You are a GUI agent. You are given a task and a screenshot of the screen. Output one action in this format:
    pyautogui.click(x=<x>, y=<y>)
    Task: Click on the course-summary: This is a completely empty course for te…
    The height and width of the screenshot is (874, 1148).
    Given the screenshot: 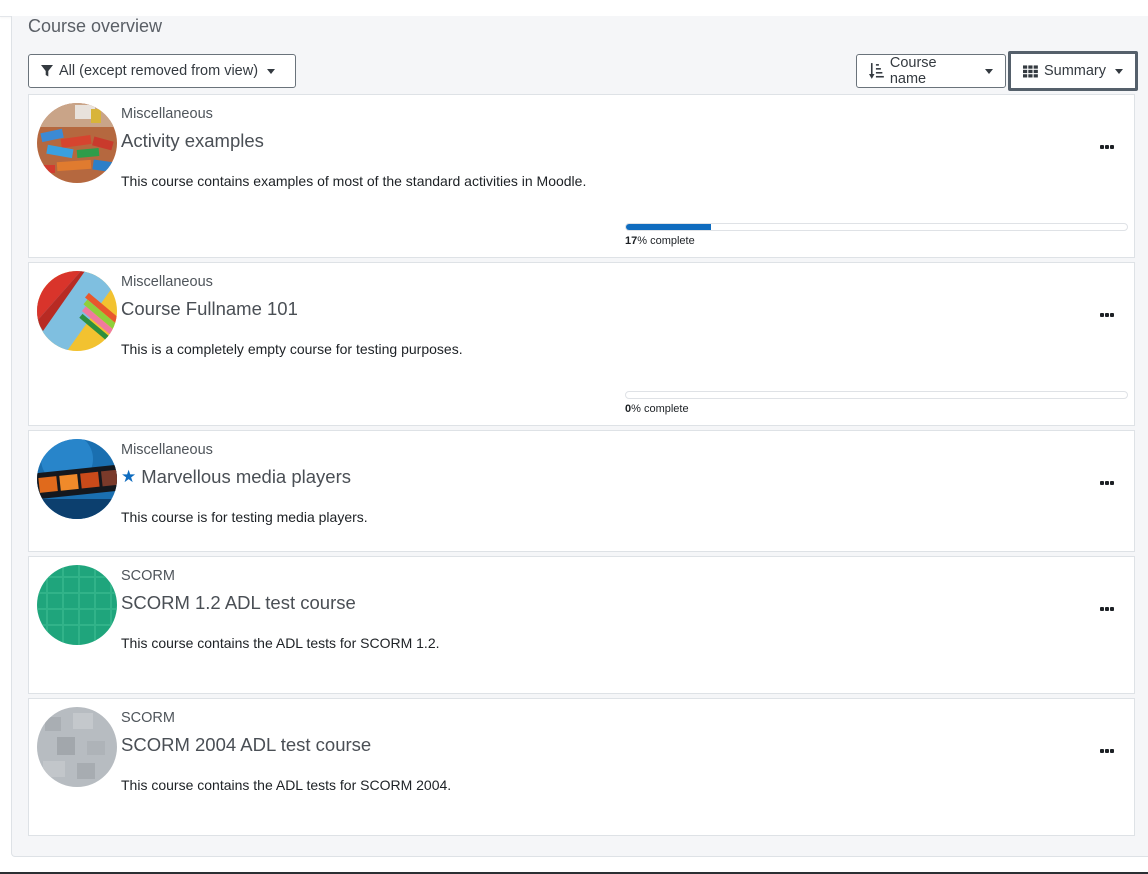 What is the action you would take?
    pyautogui.click(x=292, y=349)
    